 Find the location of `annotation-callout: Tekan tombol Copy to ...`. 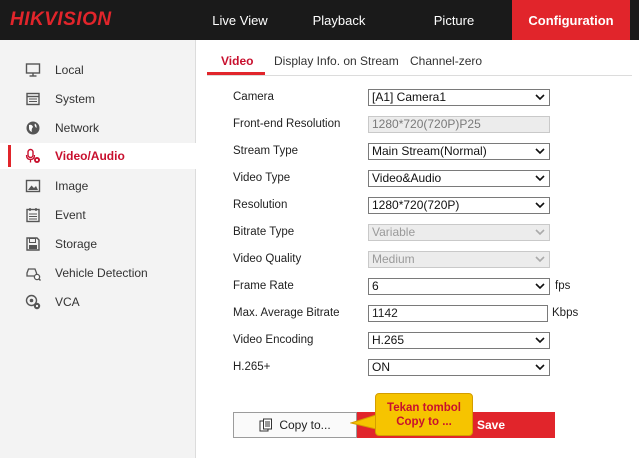

annotation-callout: Tekan tombol Copy to ... is located at coordinates (424, 414).